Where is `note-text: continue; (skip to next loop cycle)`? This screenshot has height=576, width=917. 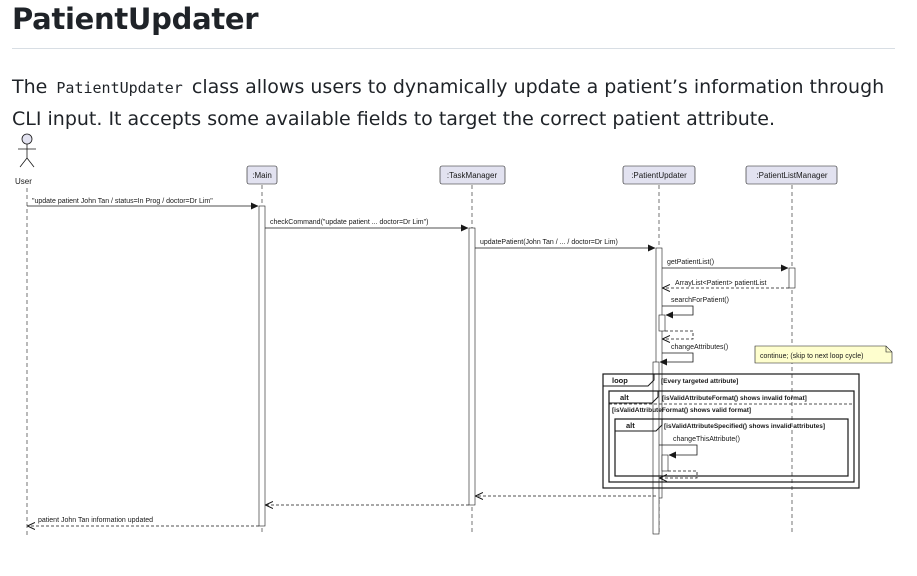 note-text: continue; (skip to next loop cycle) is located at coordinates (812, 356).